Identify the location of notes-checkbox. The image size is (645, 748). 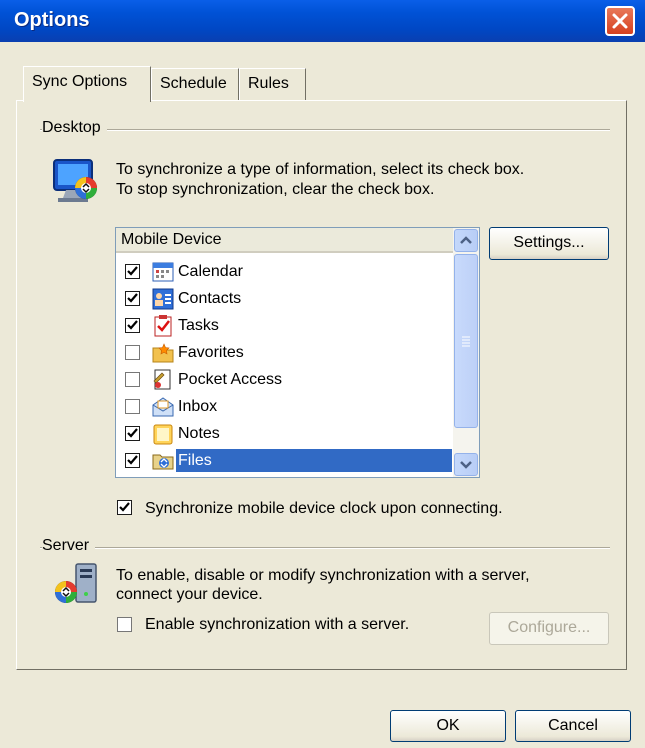
(132, 433).